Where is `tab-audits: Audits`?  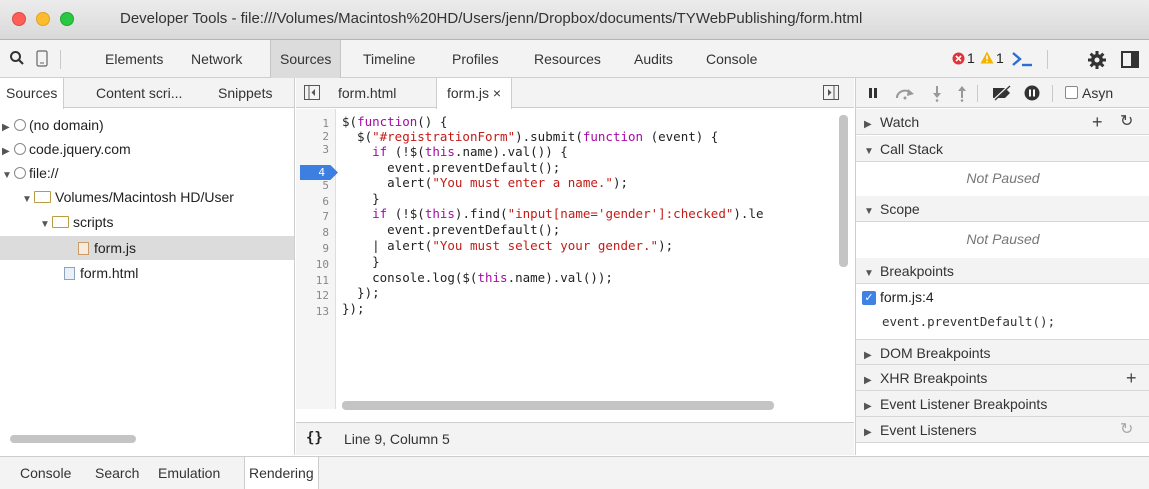 tab-audits: Audits is located at coordinates (653, 59).